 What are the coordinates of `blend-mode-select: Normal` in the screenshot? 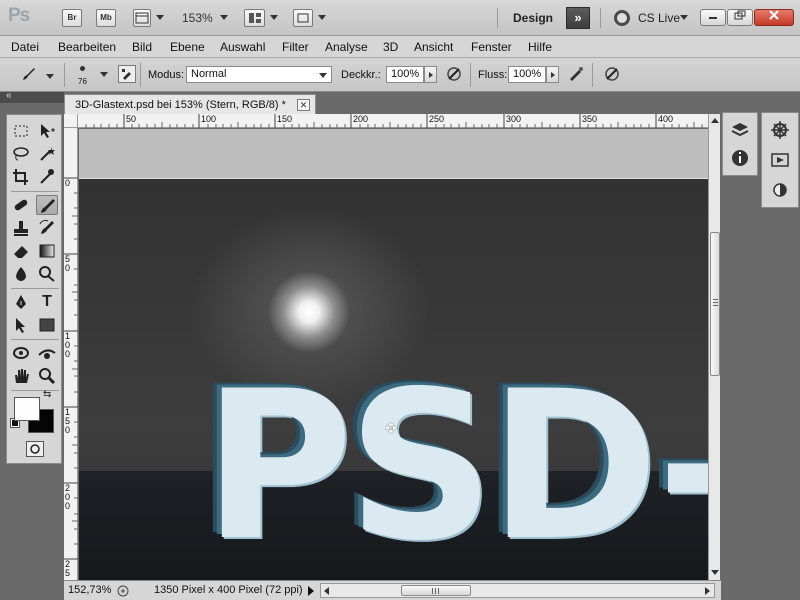 It's located at (259, 74).